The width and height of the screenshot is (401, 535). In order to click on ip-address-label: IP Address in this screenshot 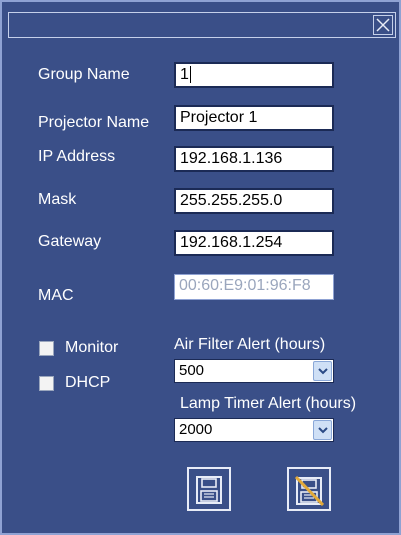, I will do `click(77, 156)`.